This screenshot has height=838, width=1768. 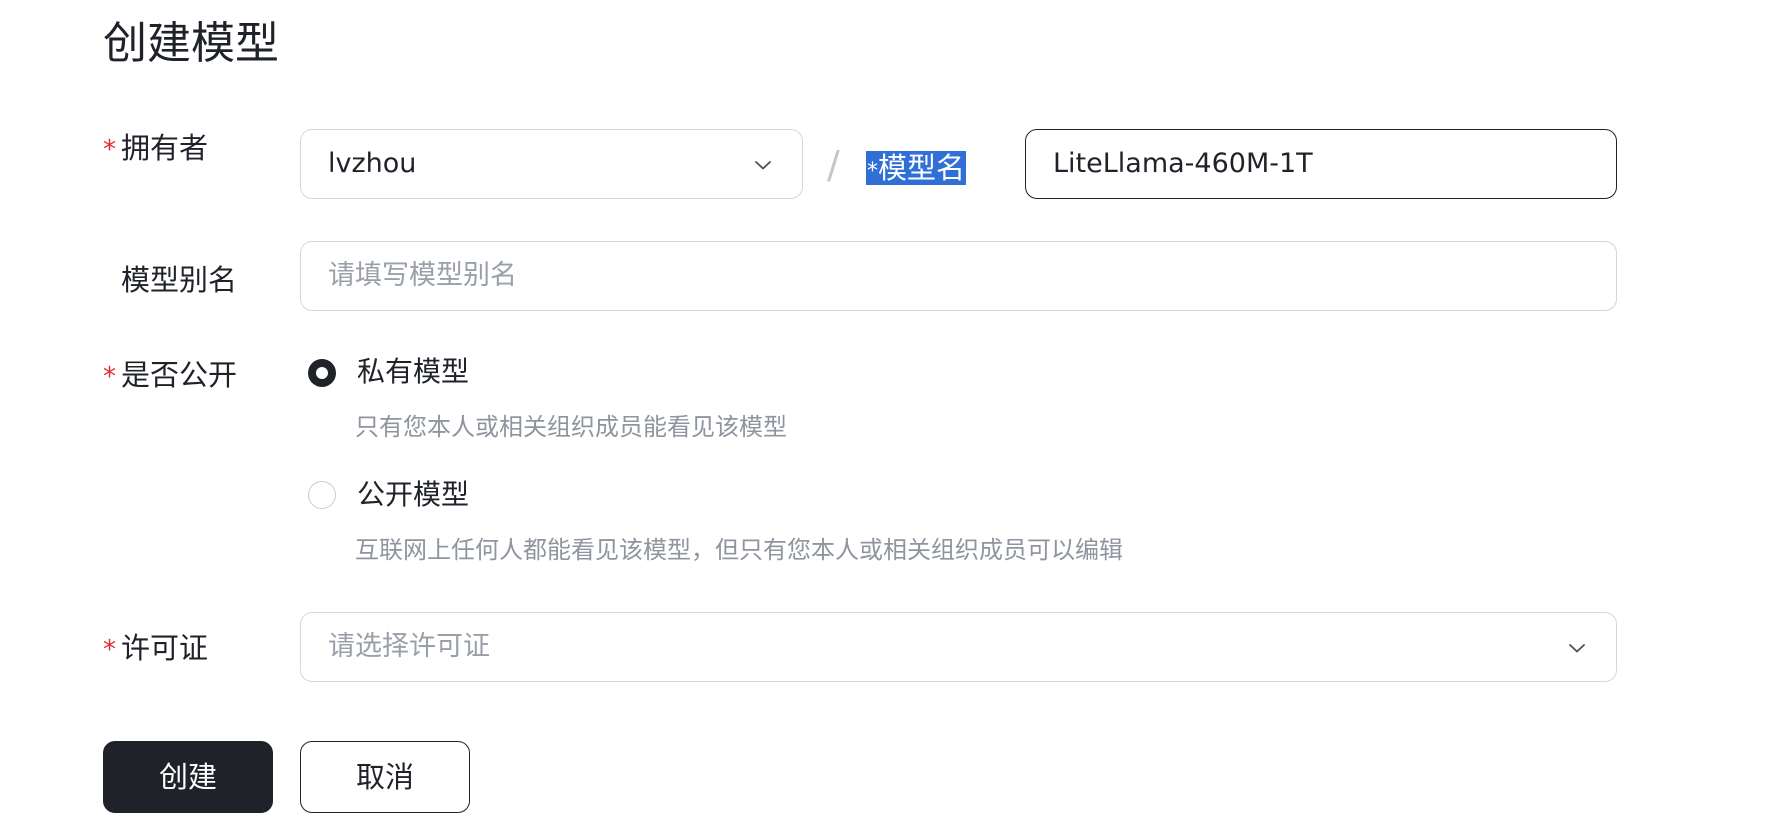 What do you see at coordinates (409, 646) in the screenshot?
I see `license-select-placeholder: 请选择许可证` at bounding box center [409, 646].